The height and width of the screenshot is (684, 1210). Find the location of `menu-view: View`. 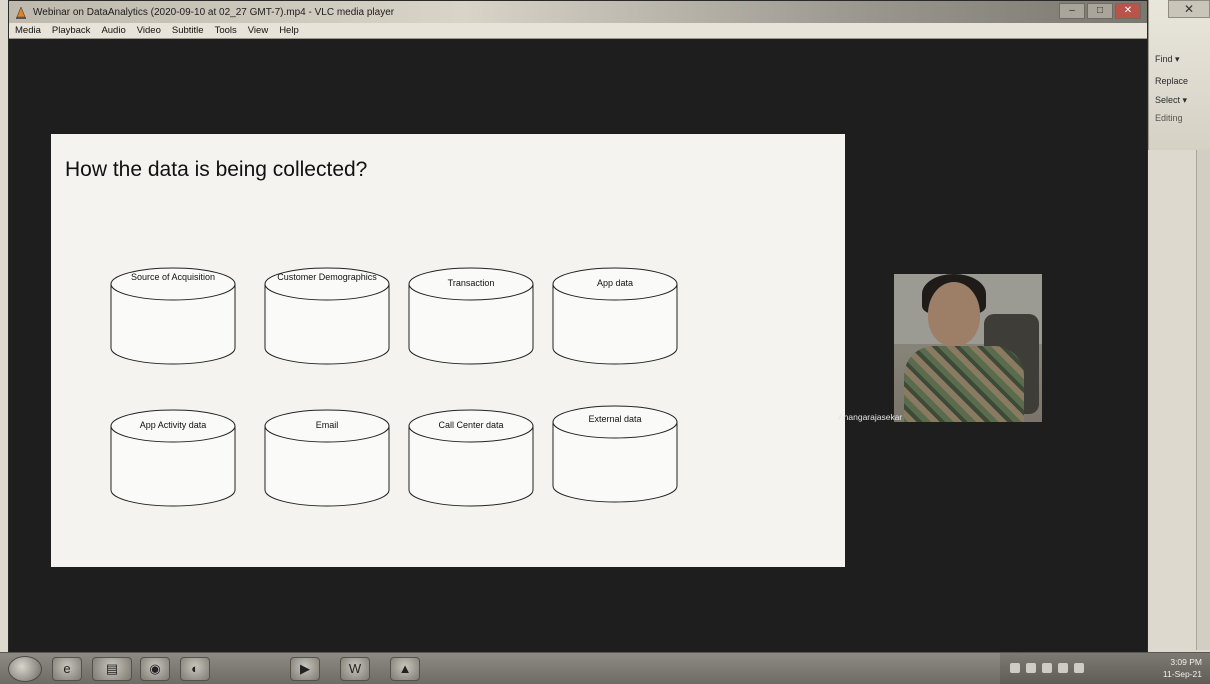

menu-view: View is located at coordinates (258, 30).